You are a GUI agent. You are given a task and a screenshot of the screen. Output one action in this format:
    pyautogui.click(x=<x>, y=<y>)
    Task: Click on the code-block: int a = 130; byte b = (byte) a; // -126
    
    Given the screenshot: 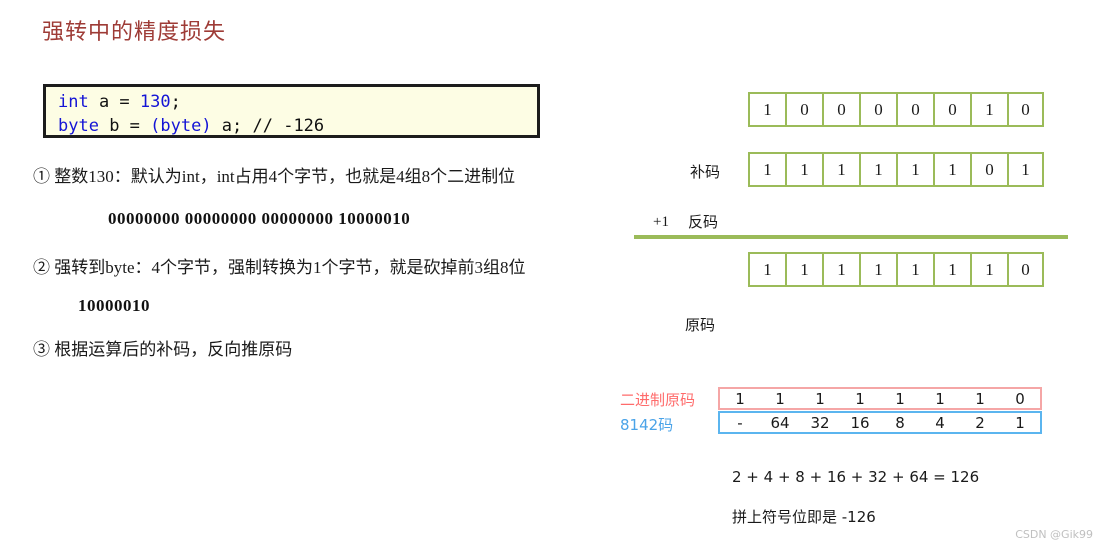 What is the action you would take?
    pyautogui.click(x=291, y=111)
    